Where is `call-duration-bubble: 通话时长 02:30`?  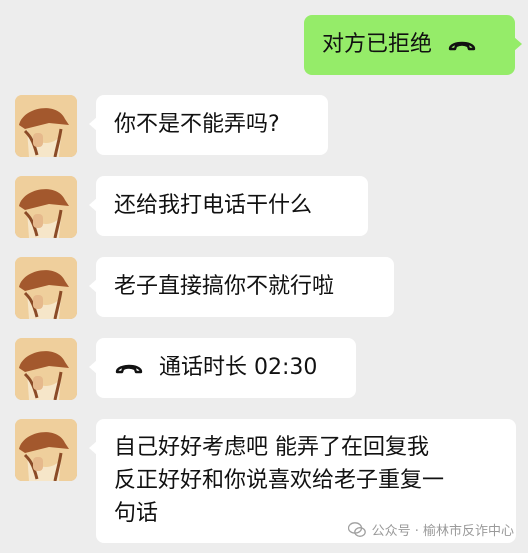
call-duration-bubble: 通话时长 02:30 is located at coordinates (222, 368).